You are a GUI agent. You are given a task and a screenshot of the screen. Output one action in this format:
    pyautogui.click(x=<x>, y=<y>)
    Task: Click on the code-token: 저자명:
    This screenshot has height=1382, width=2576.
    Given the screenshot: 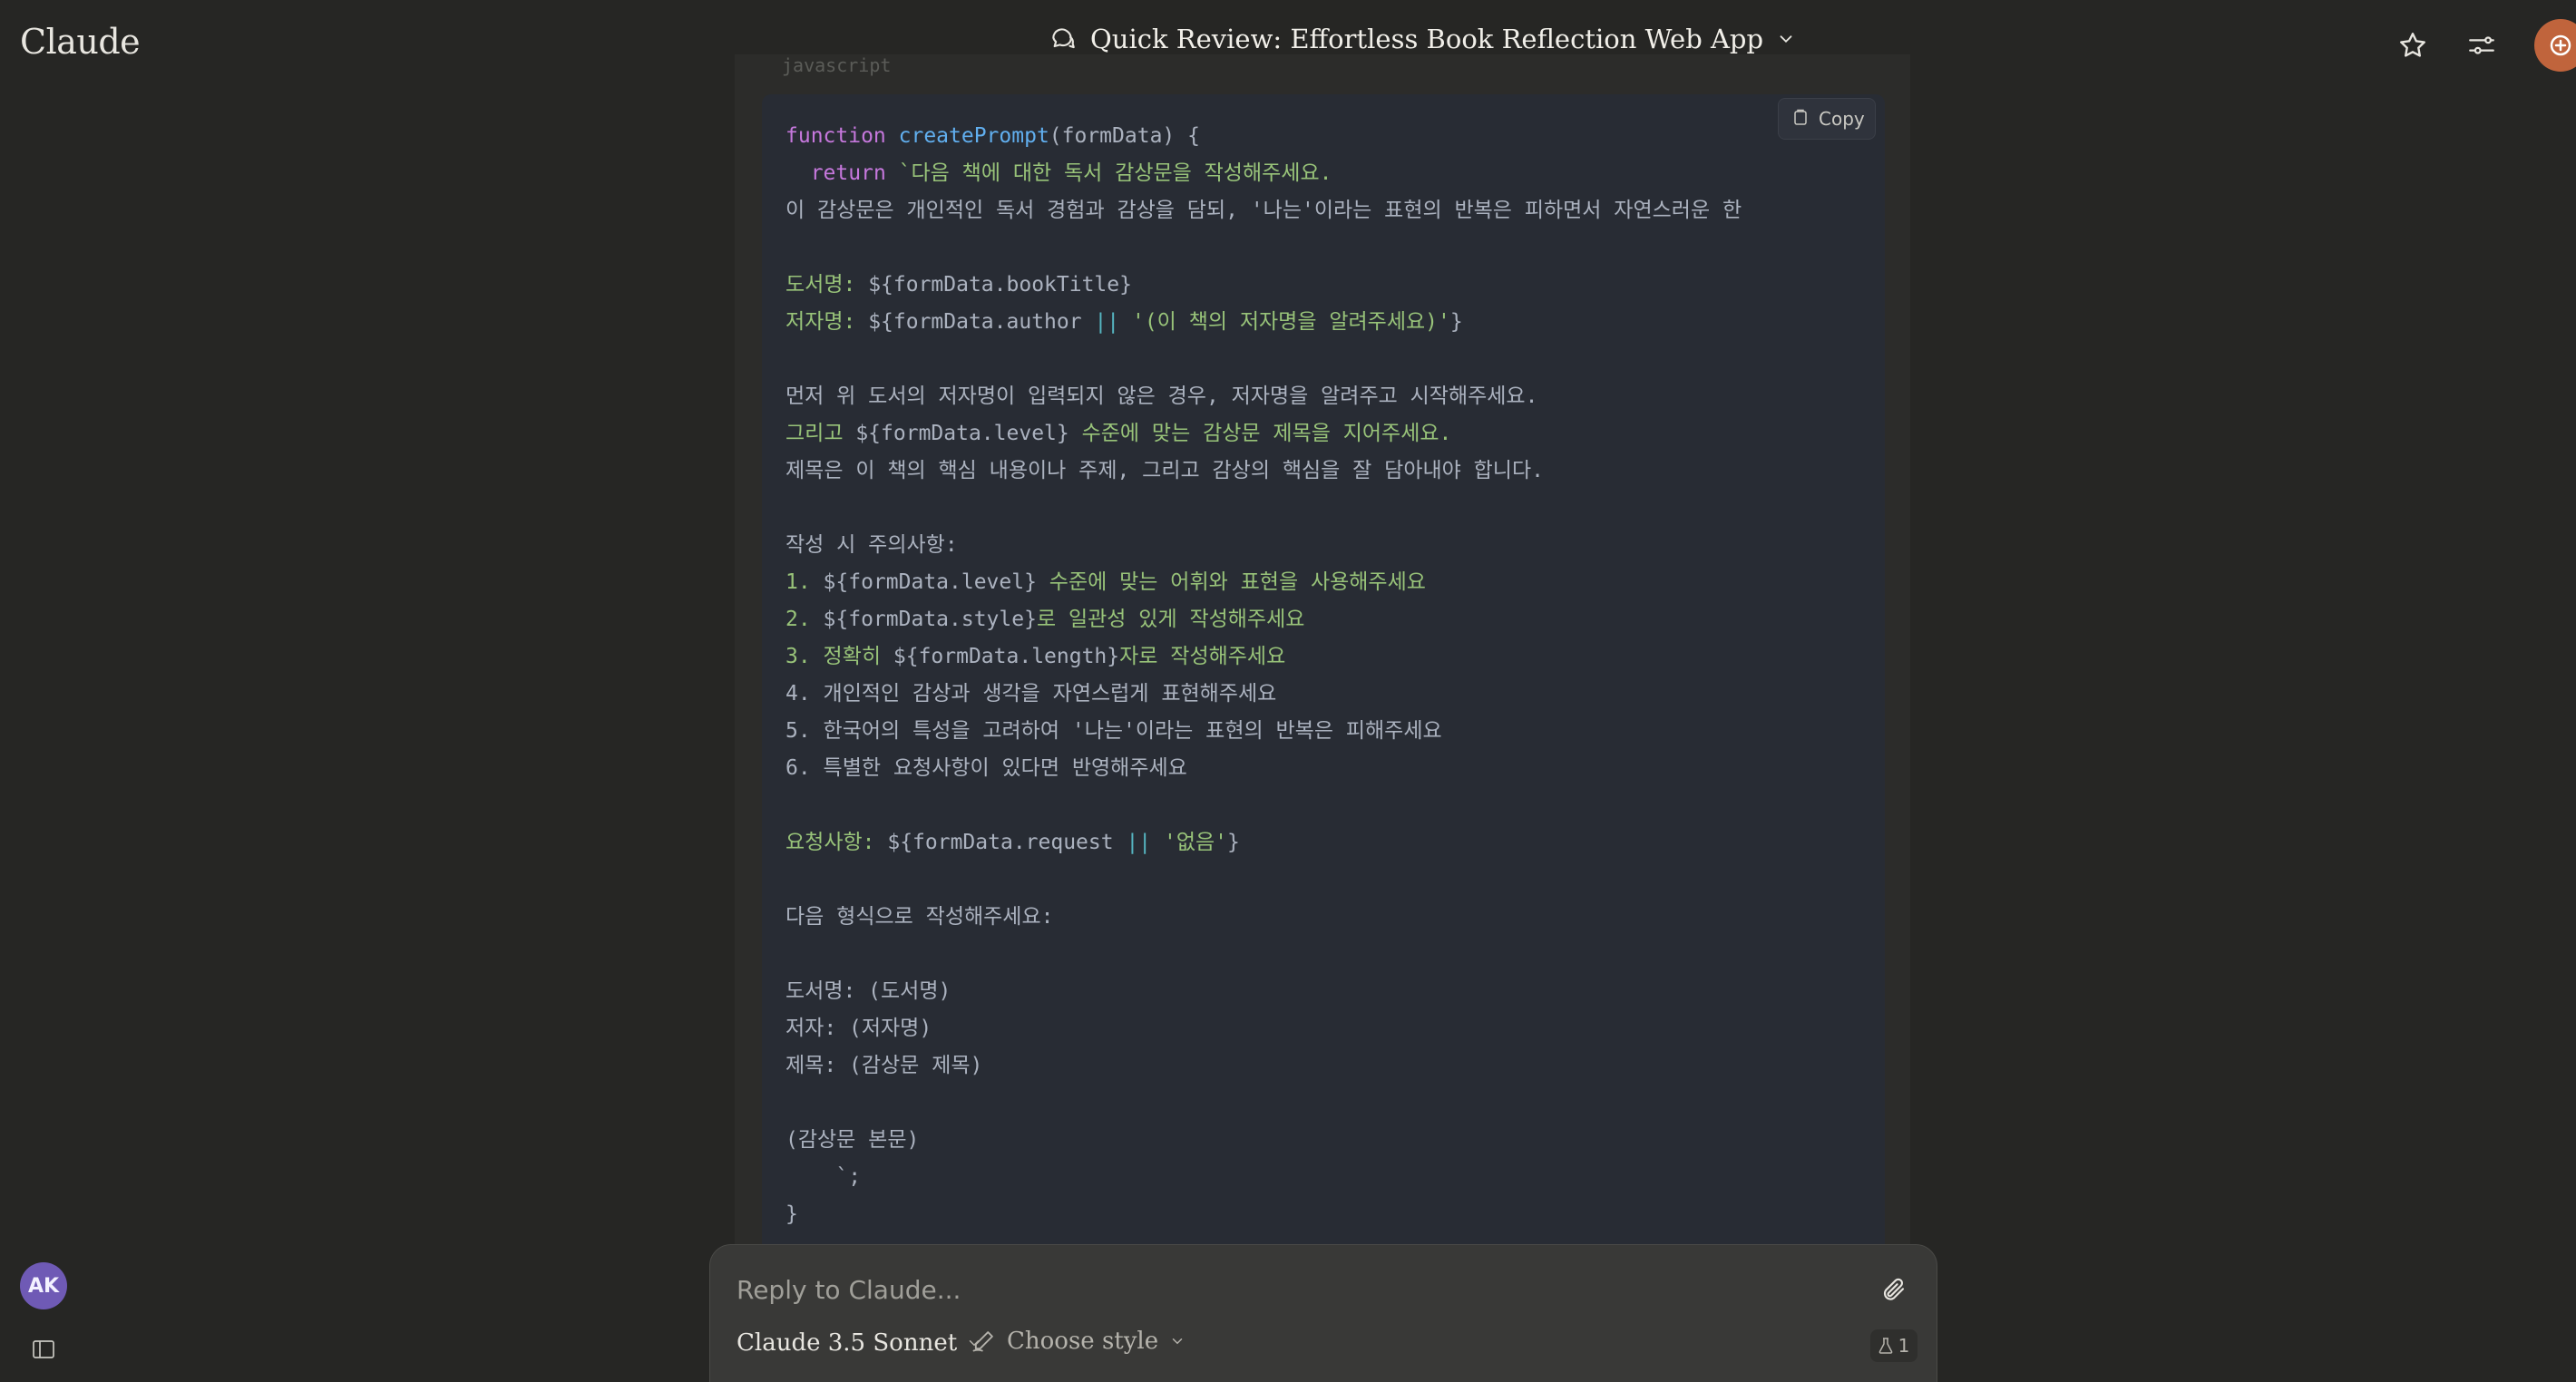 What is the action you would take?
    pyautogui.click(x=827, y=322)
    